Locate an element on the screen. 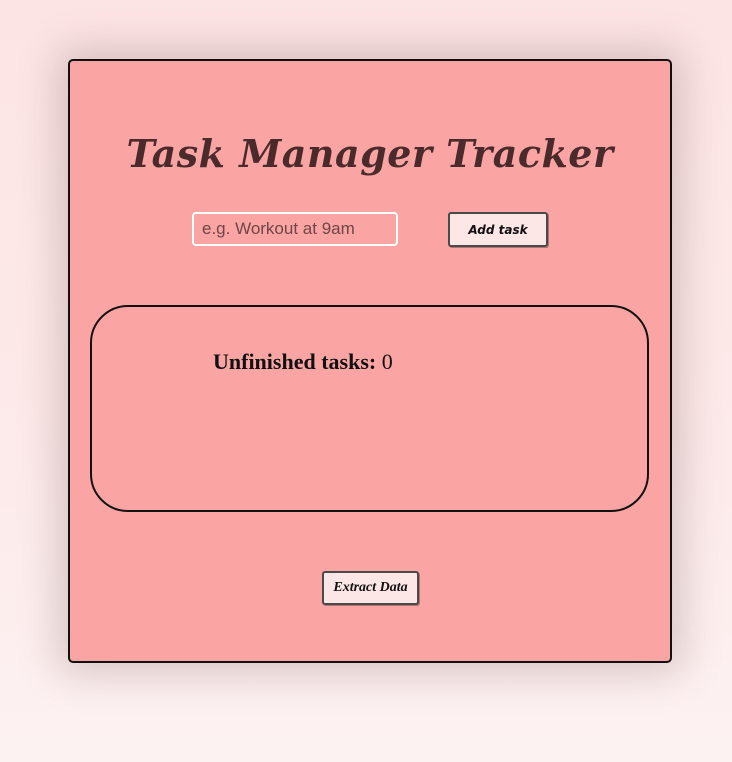 This screenshot has height=762, width=732. unfinished-tasks-count: 0 is located at coordinates (387, 361).